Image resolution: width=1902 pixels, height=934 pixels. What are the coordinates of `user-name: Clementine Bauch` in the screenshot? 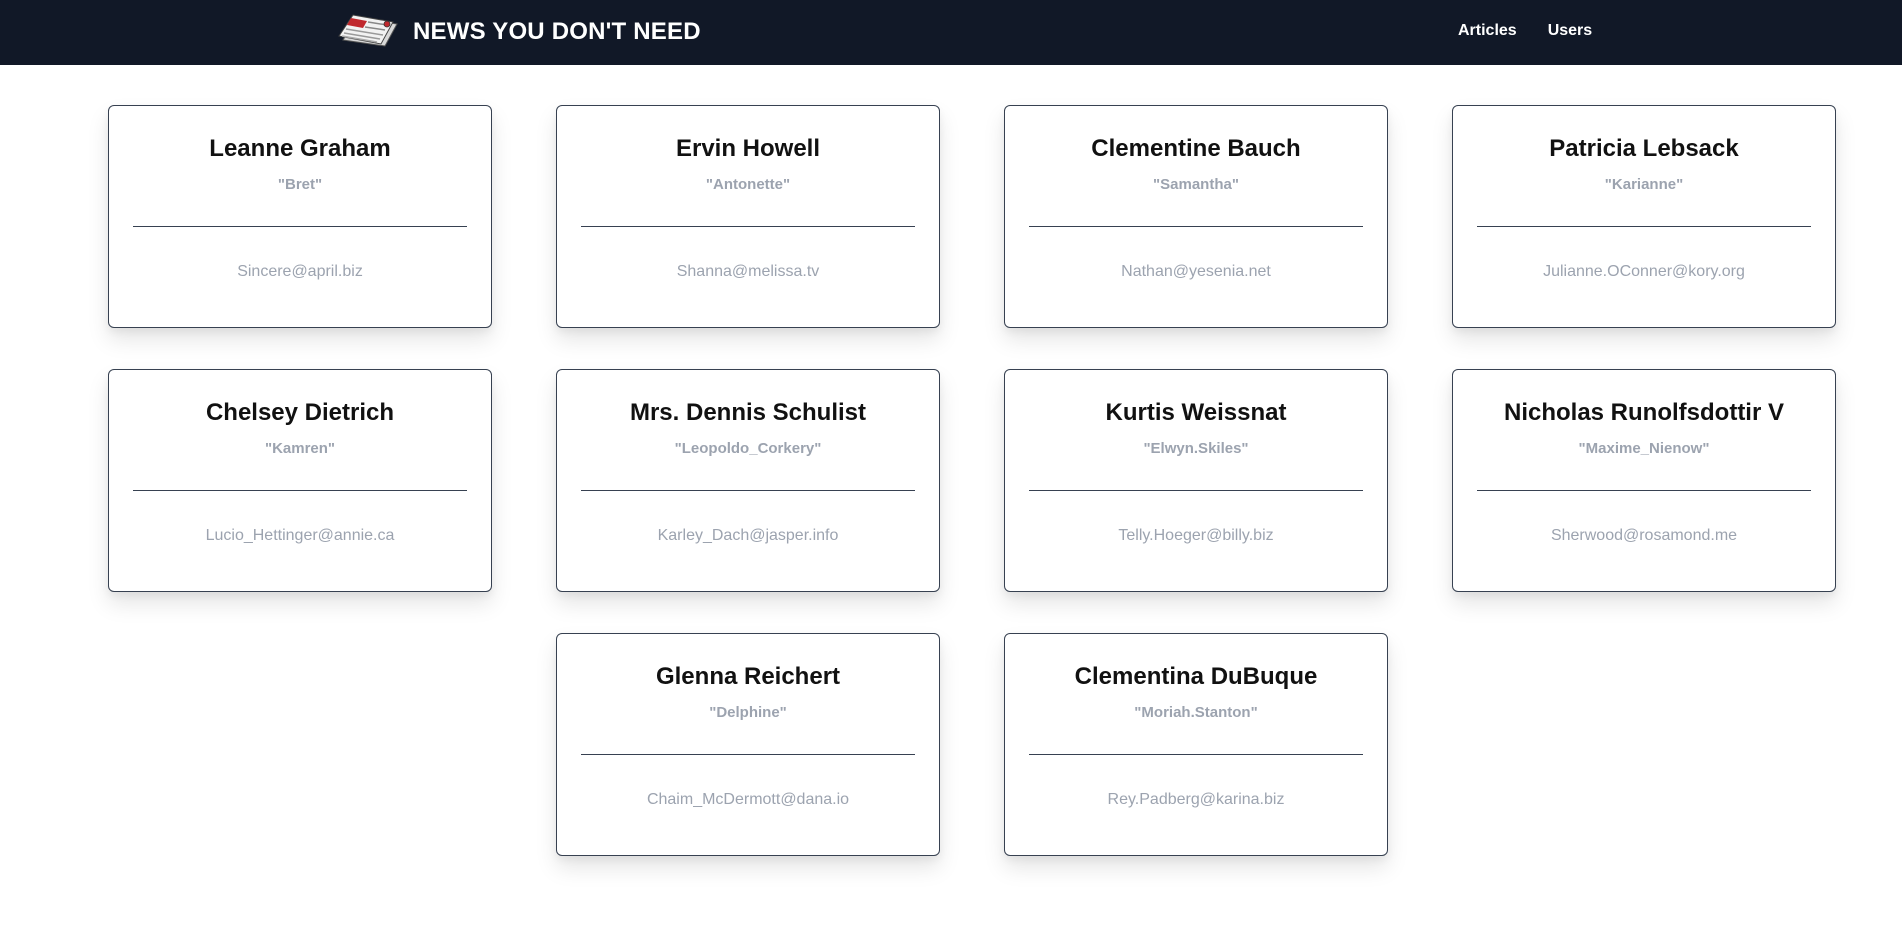 It's located at (1196, 148).